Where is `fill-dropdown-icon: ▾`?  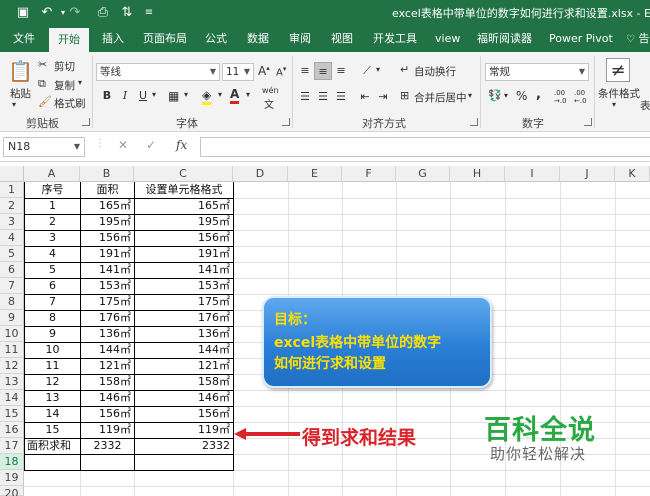 fill-dropdown-icon: ▾ is located at coordinates (220, 94).